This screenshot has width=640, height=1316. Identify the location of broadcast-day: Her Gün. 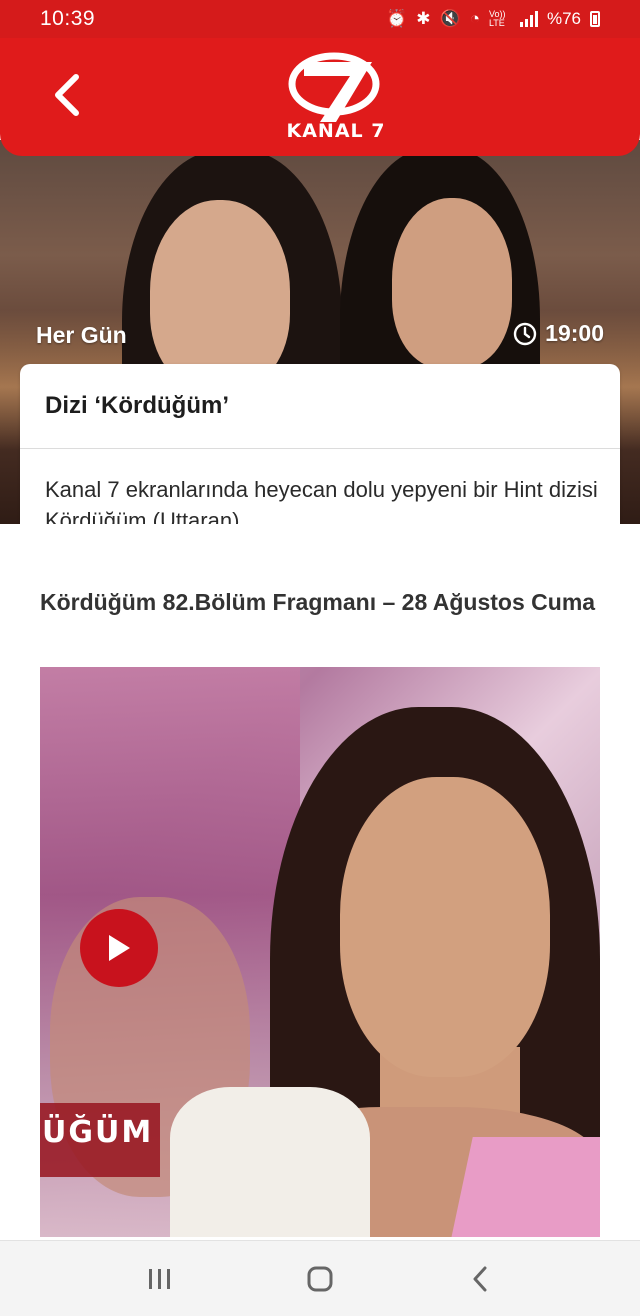
(81, 335).